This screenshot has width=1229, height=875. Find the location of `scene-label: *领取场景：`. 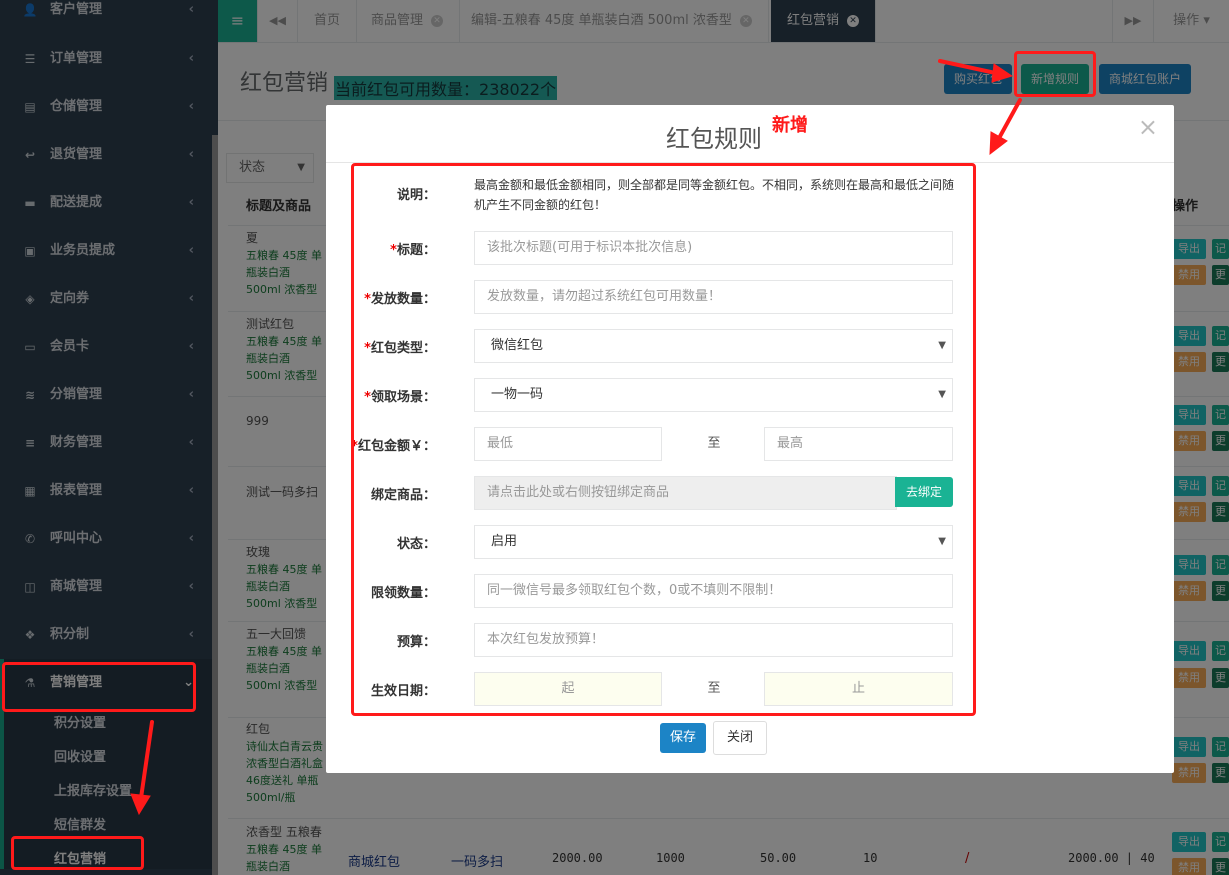

scene-label: *领取场景： is located at coordinates (381, 395).